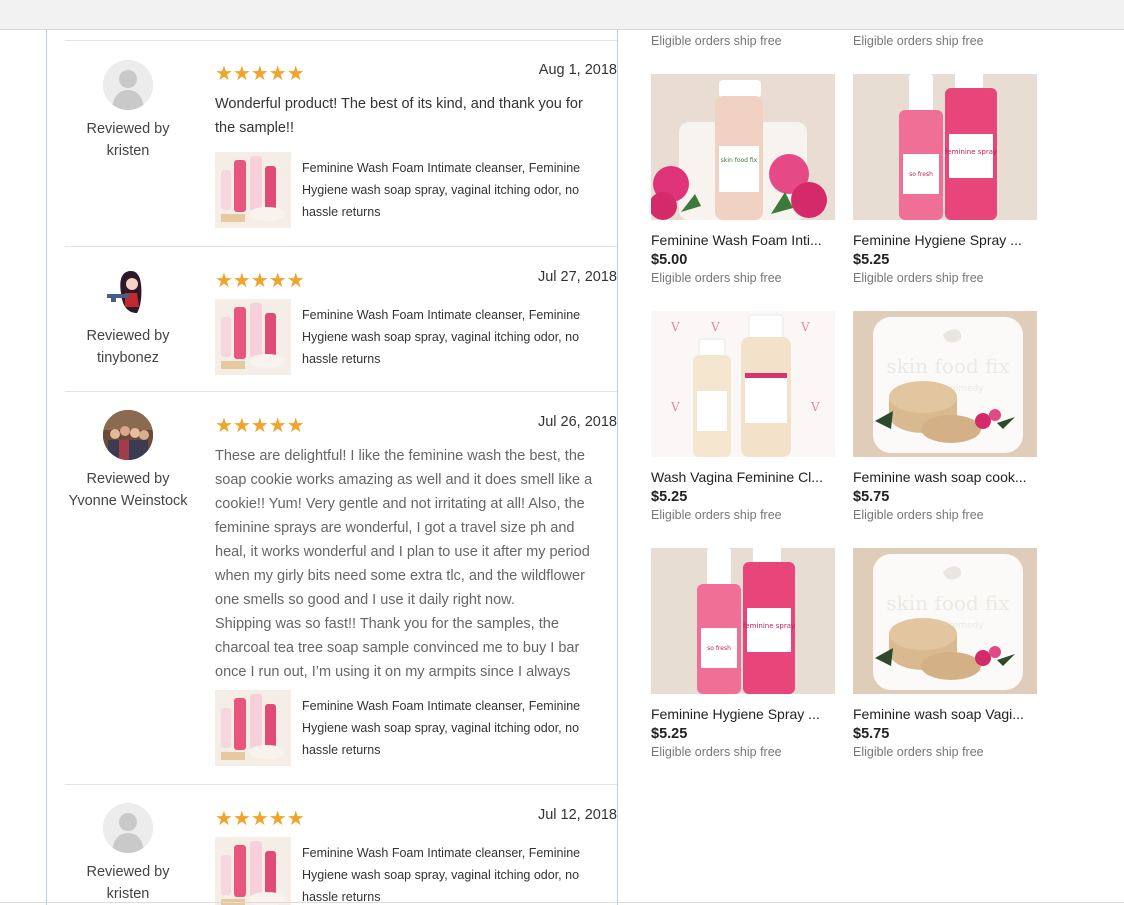 Image resolution: width=1124 pixels, height=905 pixels. I want to click on review-text-line: the sample!!, so click(254, 128).